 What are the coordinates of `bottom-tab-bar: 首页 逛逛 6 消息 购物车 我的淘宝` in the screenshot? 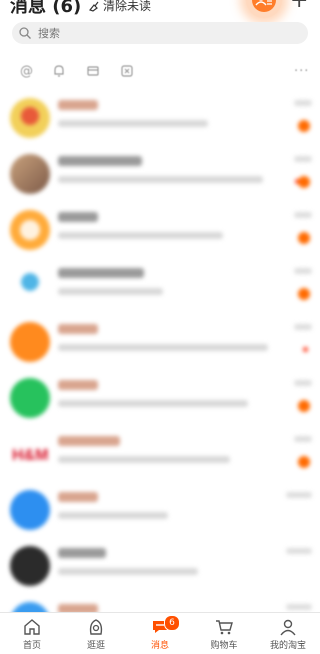 It's located at (160, 633).